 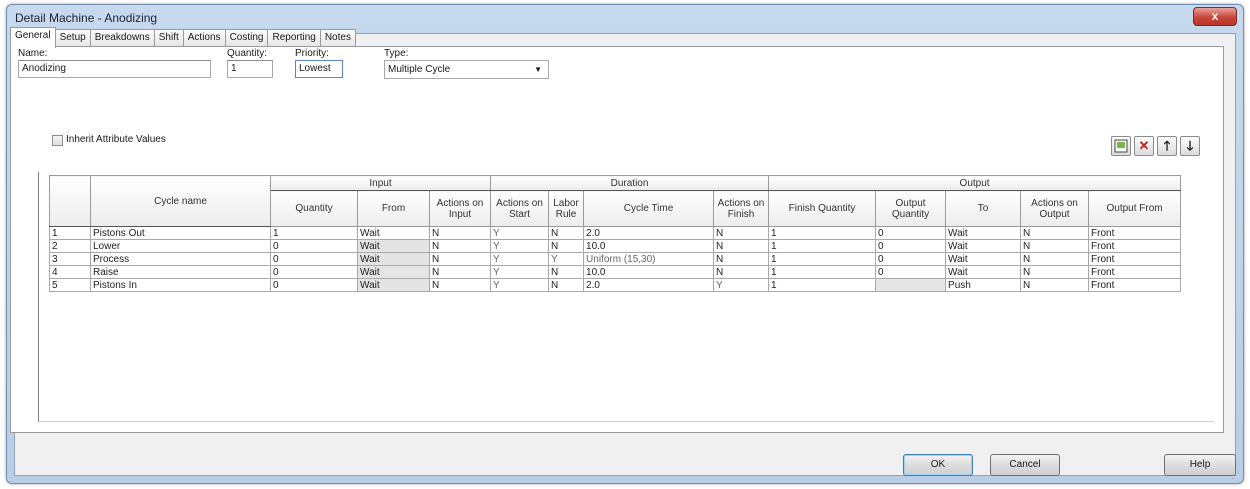 I want to click on ok-button: OK, so click(x=938, y=465).